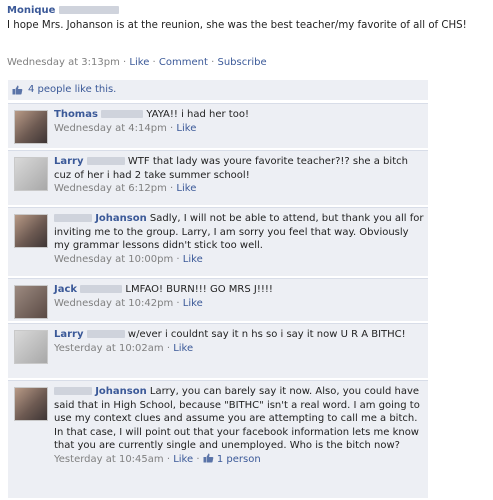 The image size is (493, 500). What do you see at coordinates (241, 62) in the screenshot?
I see `subscribe-button: Subscribe` at bounding box center [241, 62].